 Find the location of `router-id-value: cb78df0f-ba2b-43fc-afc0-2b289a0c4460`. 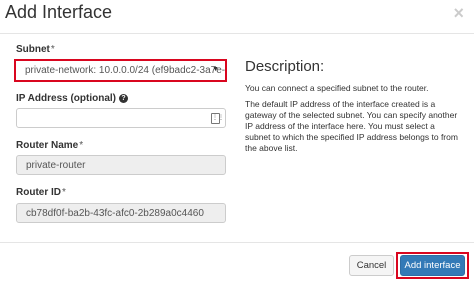

router-id-value: cb78df0f-ba2b-43fc-afc0-2b289a0c4460 is located at coordinates (115, 213).